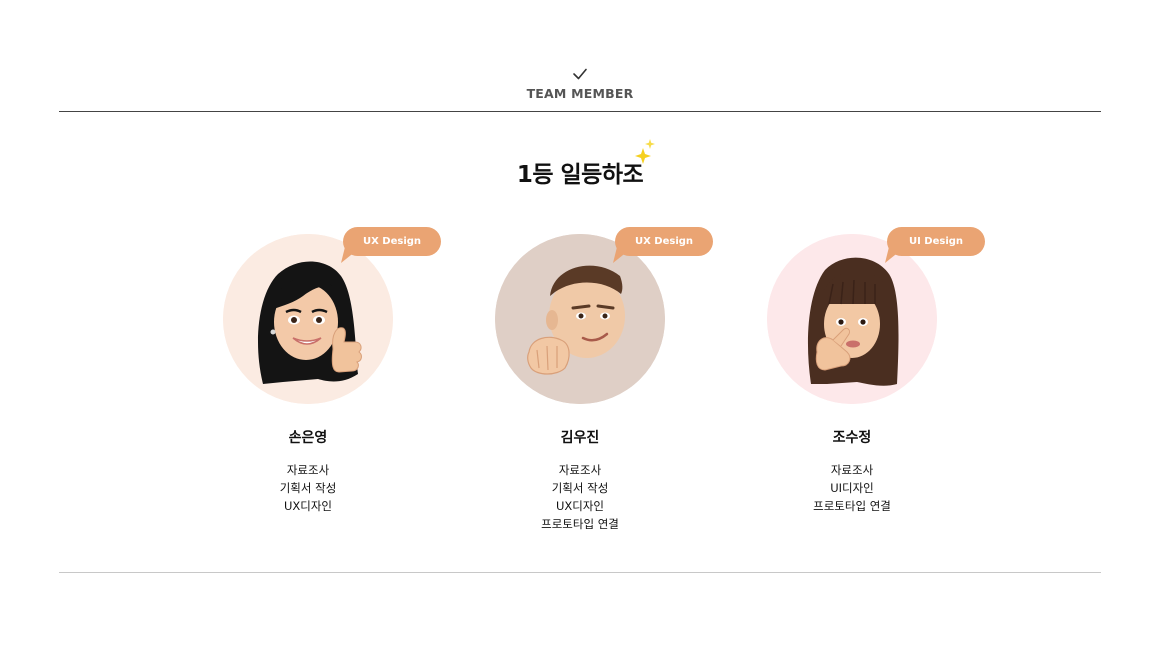 This screenshot has width=1160, height=653. What do you see at coordinates (936, 241) in the screenshot?
I see `role-tag: UI Design` at bounding box center [936, 241].